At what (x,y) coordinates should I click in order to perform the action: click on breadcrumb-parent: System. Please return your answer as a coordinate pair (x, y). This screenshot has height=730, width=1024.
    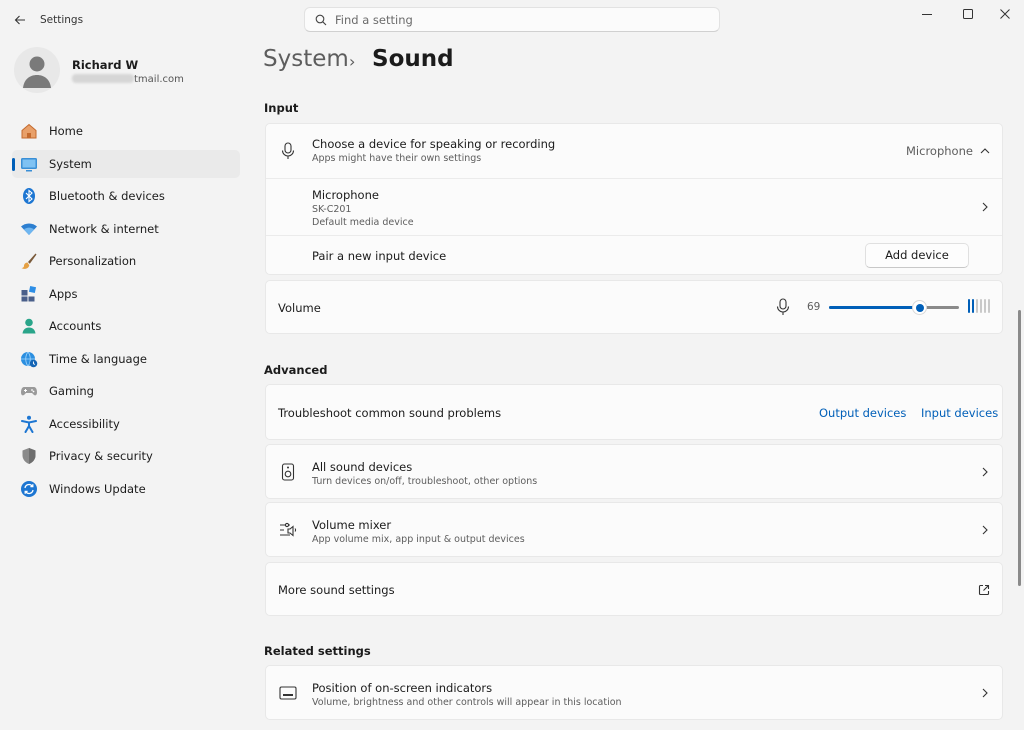
    Looking at the image, I should click on (306, 59).